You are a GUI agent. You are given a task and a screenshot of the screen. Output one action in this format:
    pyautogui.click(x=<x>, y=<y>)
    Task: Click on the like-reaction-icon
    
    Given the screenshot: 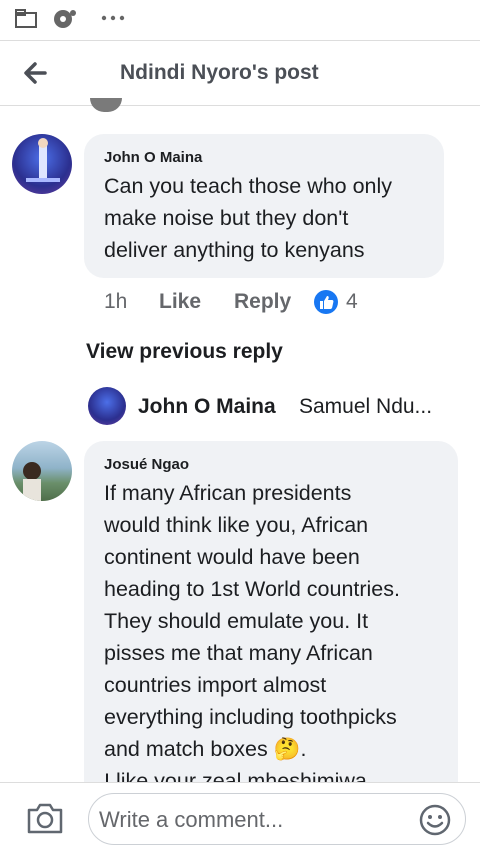 What is the action you would take?
    pyautogui.click(x=326, y=302)
    